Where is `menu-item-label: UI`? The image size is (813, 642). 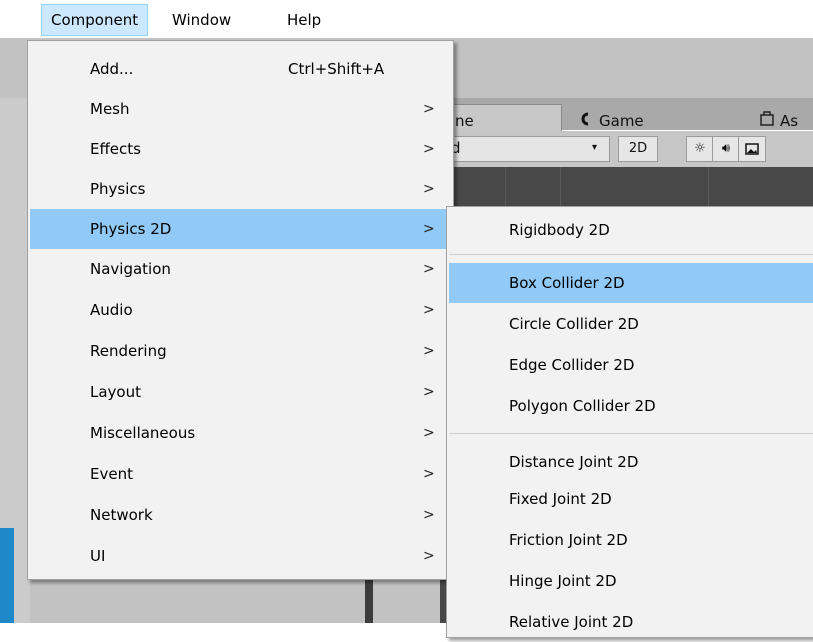
menu-item-label: UI is located at coordinates (98, 556).